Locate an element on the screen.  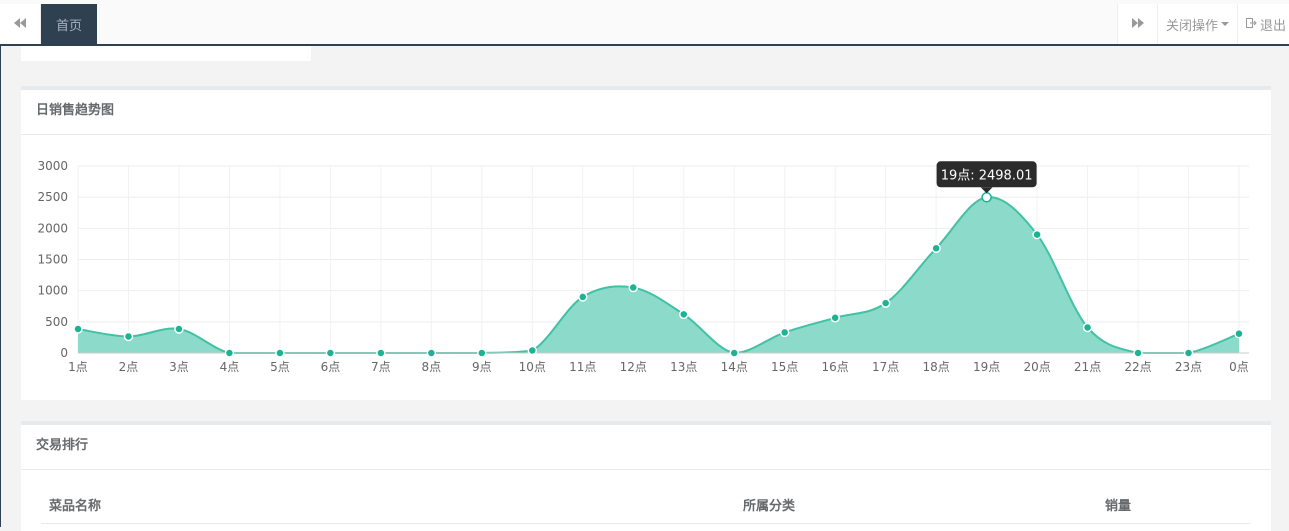
tab-scroll-left-button is located at coordinates (20, 24).